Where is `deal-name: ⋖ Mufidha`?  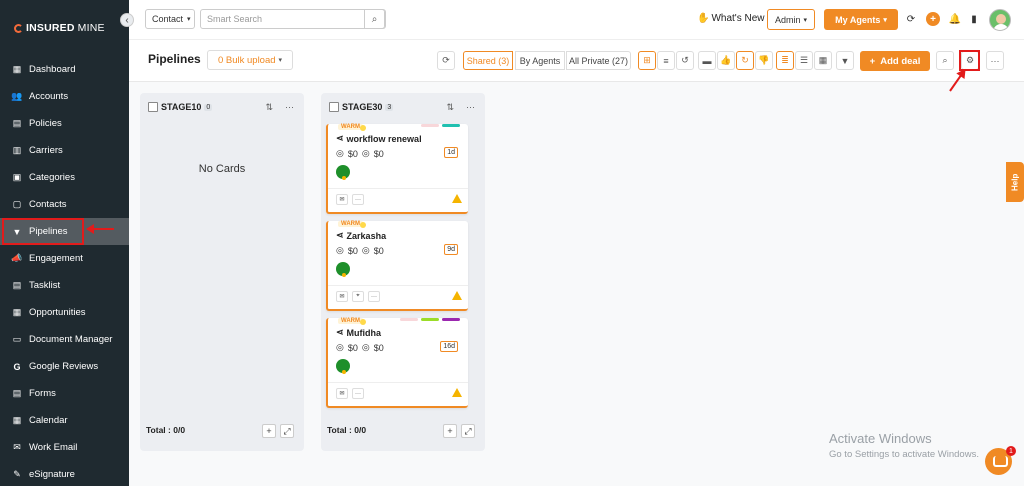 deal-name: ⋖ Mufidha is located at coordinates (358, 332).